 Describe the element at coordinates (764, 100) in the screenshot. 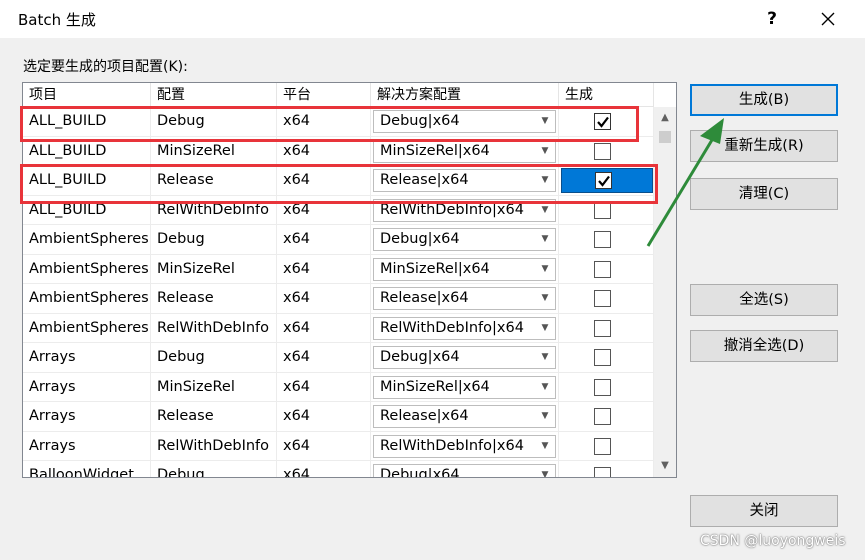

I see `build-button: 生成(B)` at that location.